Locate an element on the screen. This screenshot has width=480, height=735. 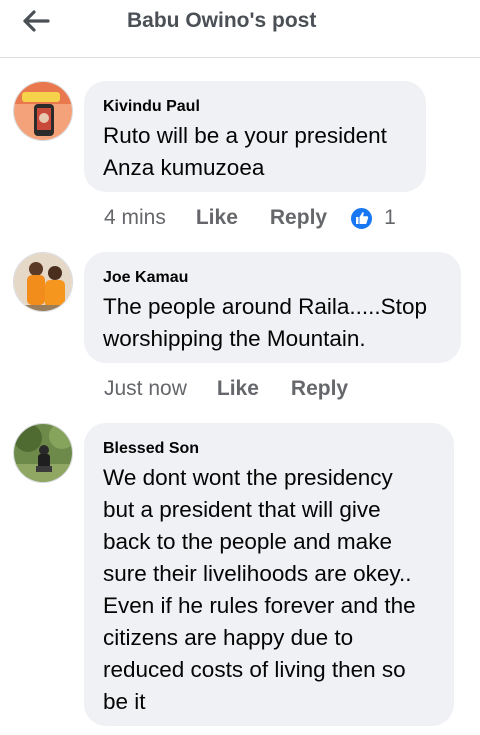
comment-author: Kivindu Paul is located at coordinates (254, 106).